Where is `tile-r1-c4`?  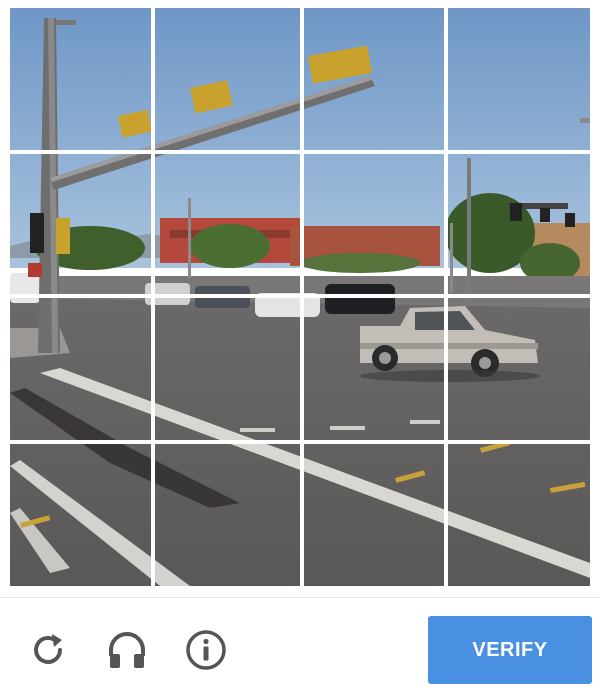 tile-r1-c4 is located at coordinates (517, 80).